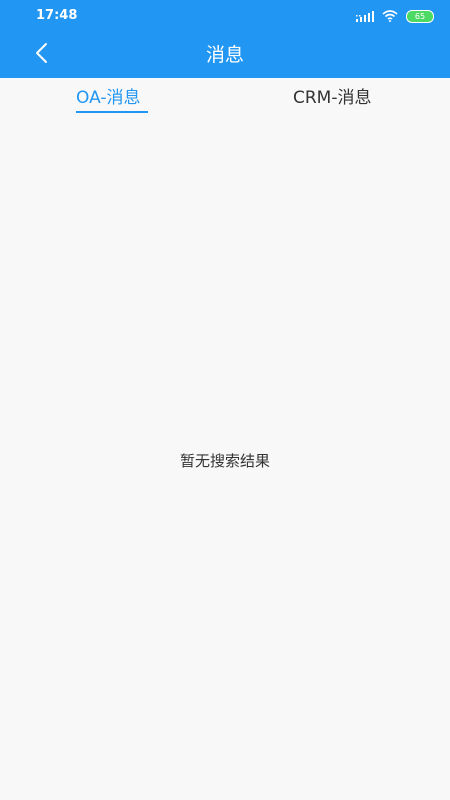 This screenshot has height=800, width=450. Describe the element at coordinates (390, 16) in the screenshot. I see `wifi-icon` at that location.